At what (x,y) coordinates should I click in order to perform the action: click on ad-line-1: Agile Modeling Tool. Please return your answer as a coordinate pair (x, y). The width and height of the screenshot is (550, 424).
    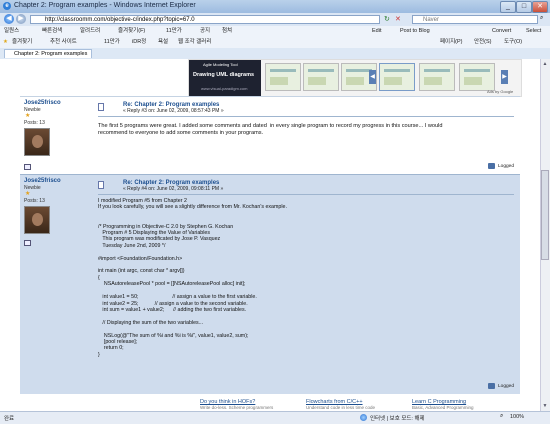
    Looking at the image, I should click on (220, 64).